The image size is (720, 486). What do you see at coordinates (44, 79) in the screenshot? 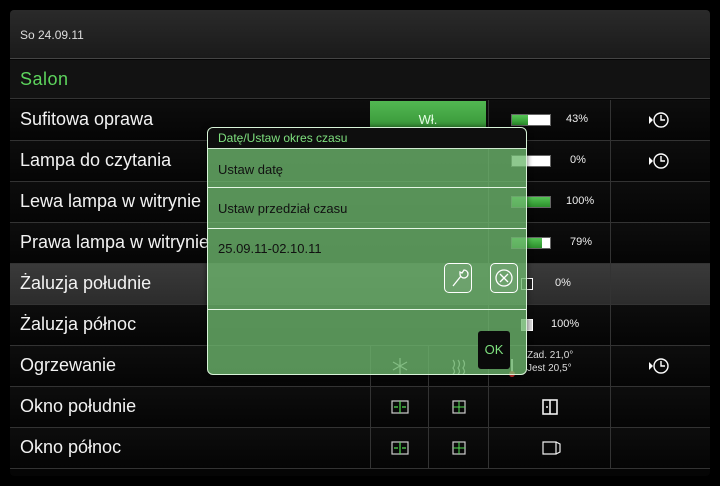
I see `room-title: Salon` at bounding box center [44, 79].